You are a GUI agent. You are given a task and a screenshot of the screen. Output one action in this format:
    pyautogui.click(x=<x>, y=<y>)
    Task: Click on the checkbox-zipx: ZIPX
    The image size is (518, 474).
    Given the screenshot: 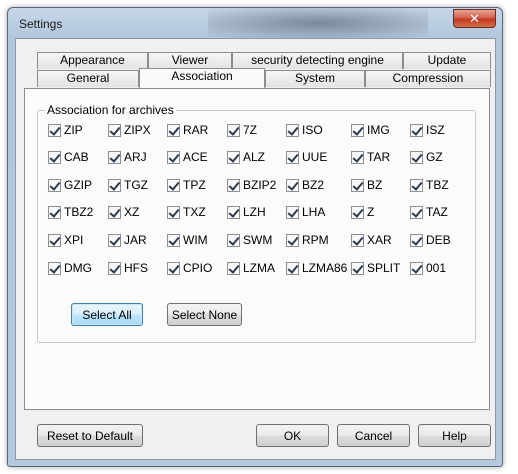 What is the action you would take?
    pyautogui.click(x=129, y=130)
    